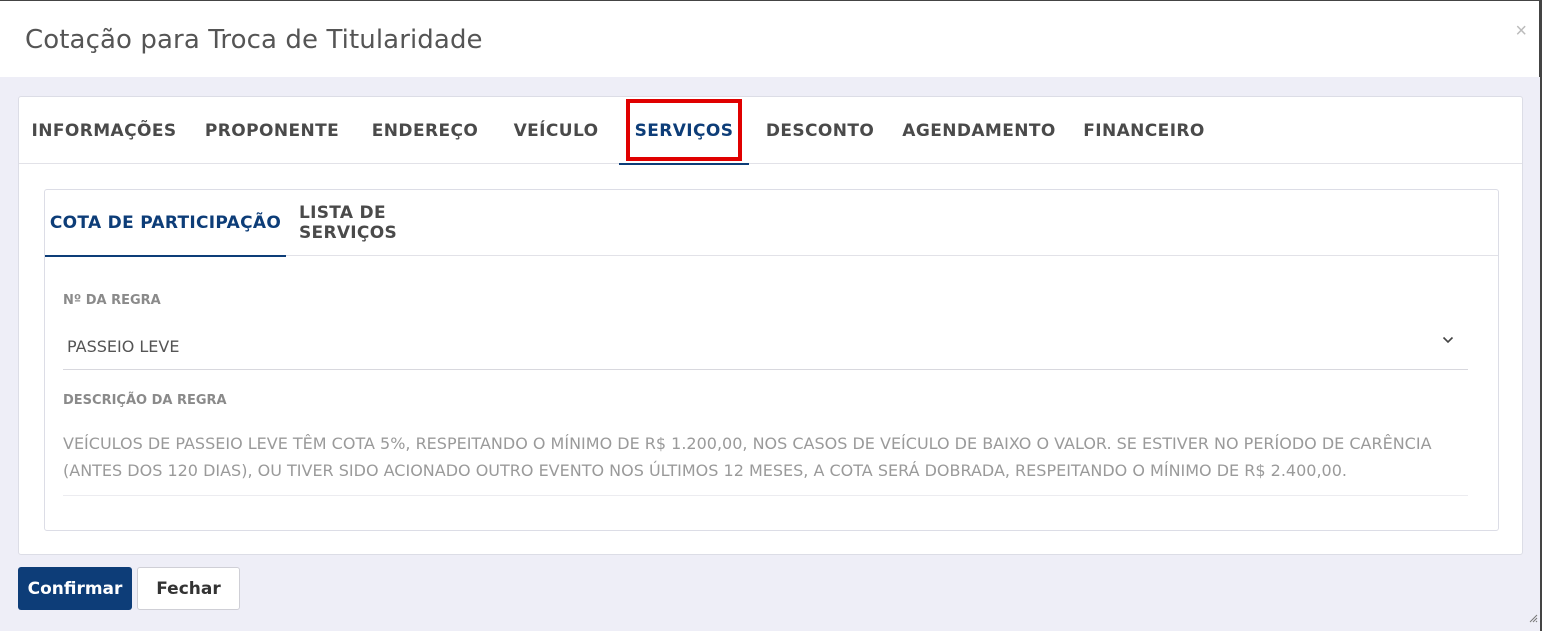 Image resolution: width=1542 pixels, height=631 pixels. What do you see at coordinates (254, 40) in the screenshot?
I see `modal-title: Cotação para Troca de Titularidade` at bounding box center [254, 40].